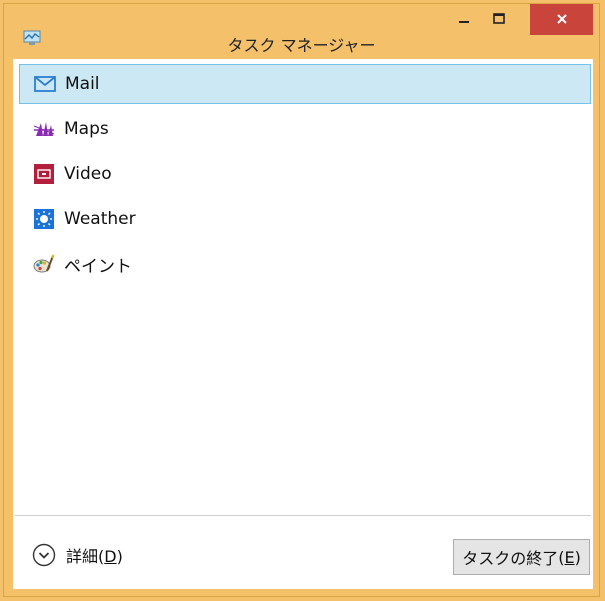 The width and height of the screenshot is (605, 601). I want to click on details-text: 詳細, so click(82, 556).